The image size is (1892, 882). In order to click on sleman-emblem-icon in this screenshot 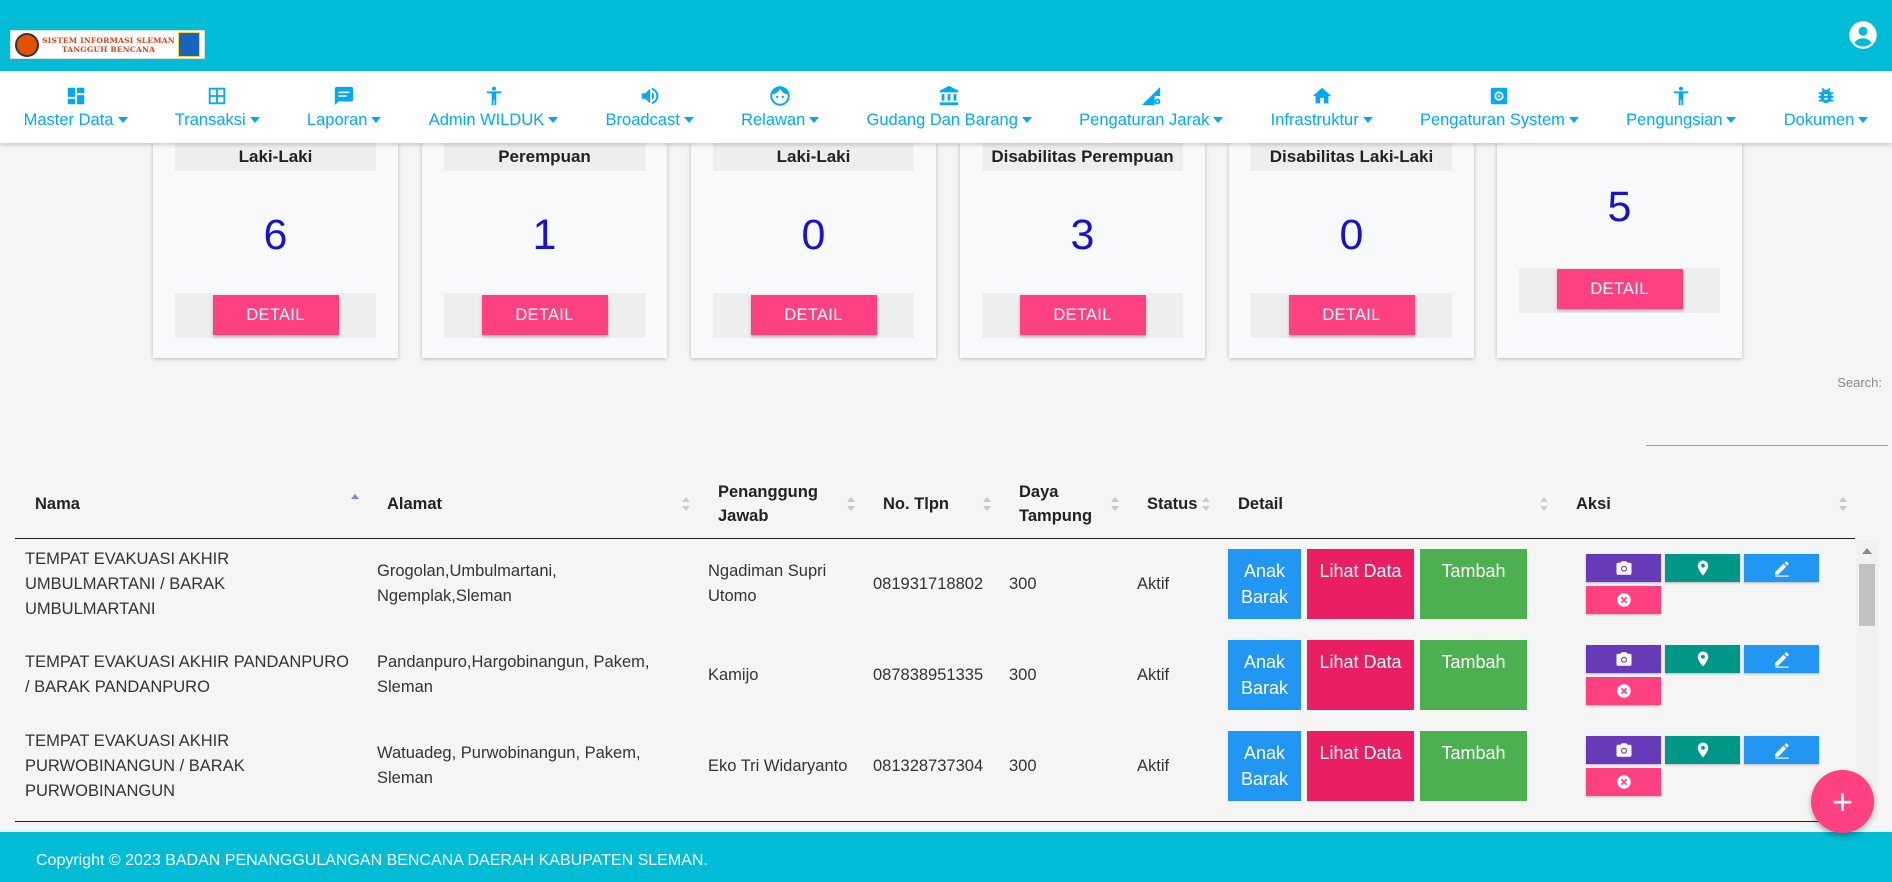, I will do `click(189, 44)`.